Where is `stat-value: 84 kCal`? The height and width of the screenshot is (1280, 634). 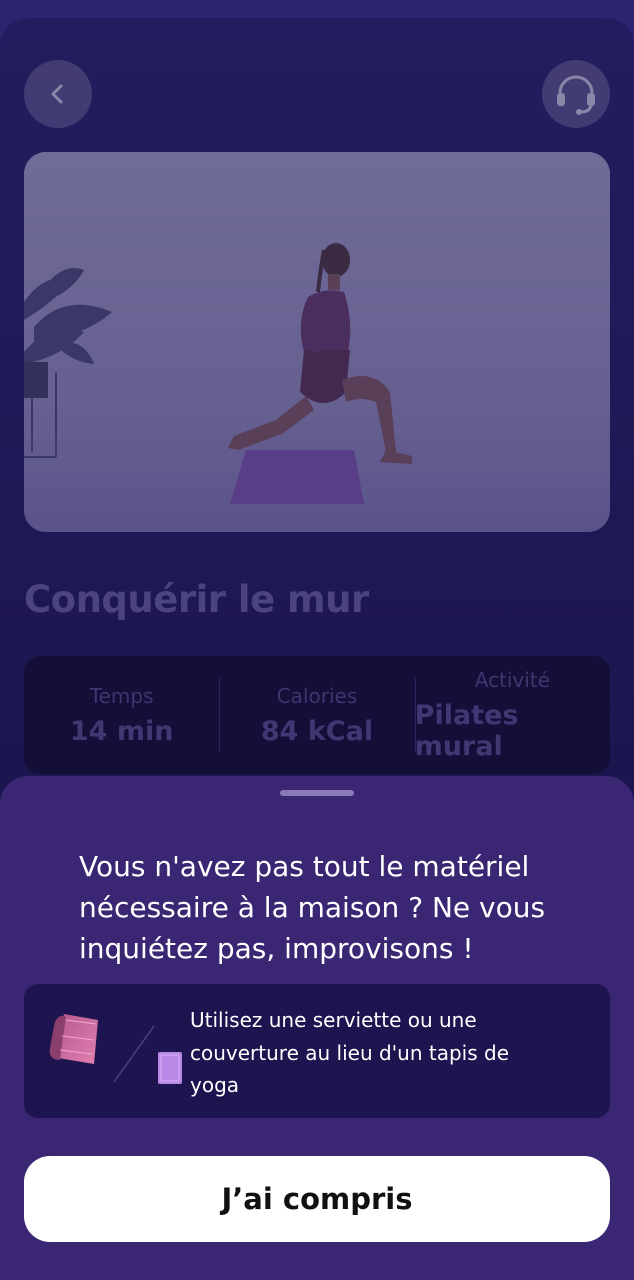
stat-value: 84 kCal is located at coordinates (317, 731).